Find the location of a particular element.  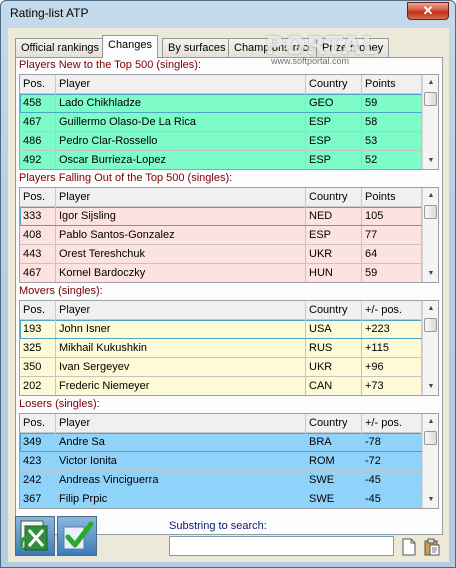

cell-country: UKR is located at coordinates (334, 254).